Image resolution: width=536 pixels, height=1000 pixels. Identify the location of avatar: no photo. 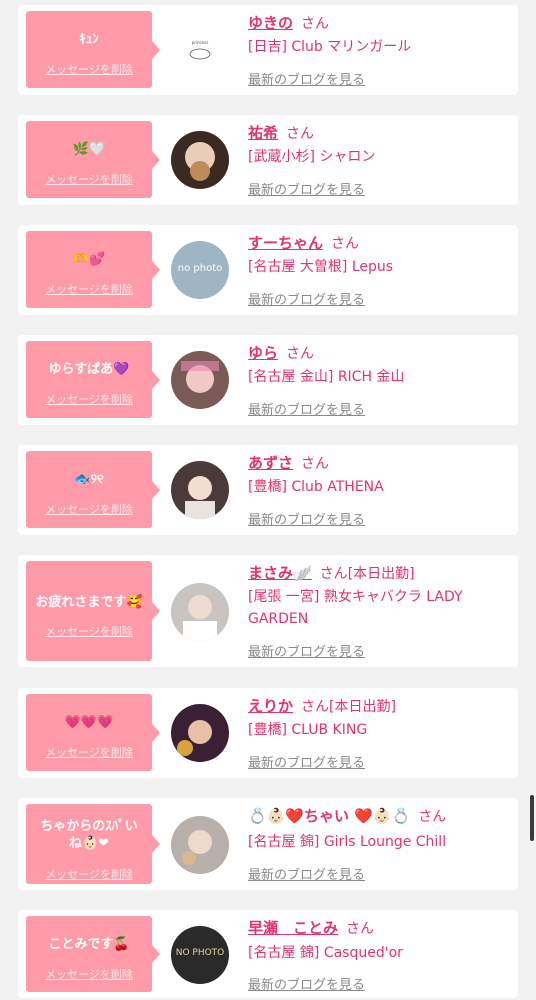
(200, 270).